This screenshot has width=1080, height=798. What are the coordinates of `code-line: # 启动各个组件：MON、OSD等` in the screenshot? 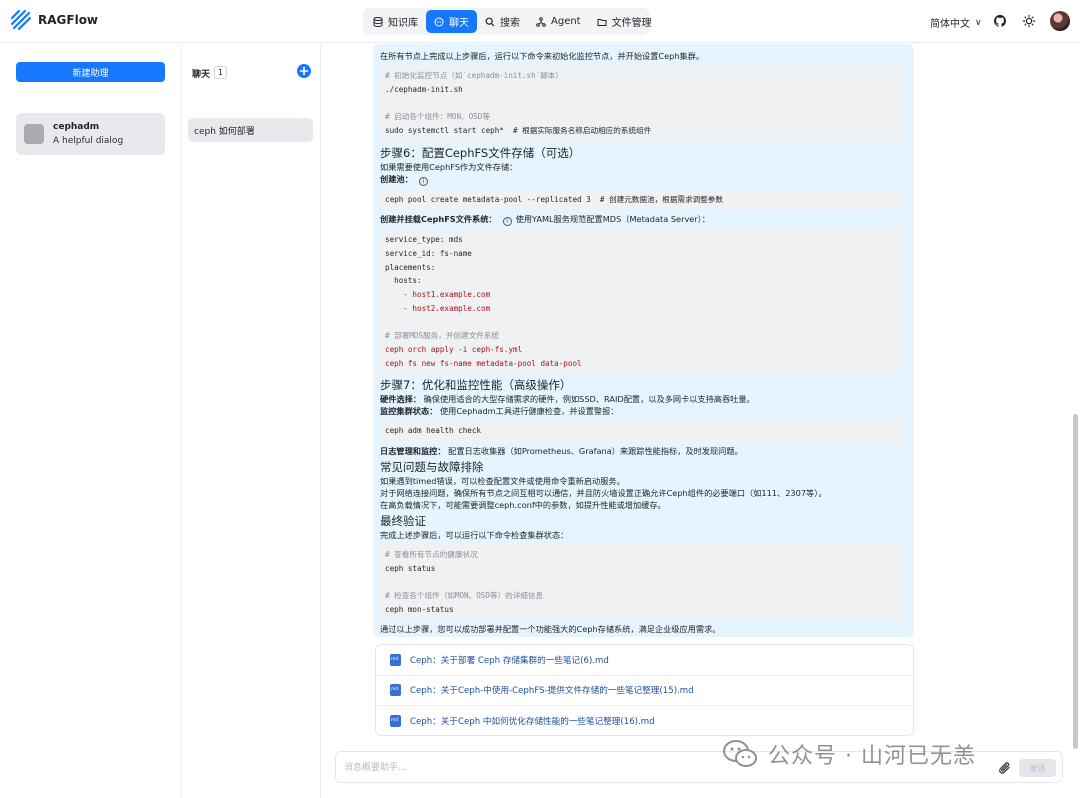 It's located at (437, 117).